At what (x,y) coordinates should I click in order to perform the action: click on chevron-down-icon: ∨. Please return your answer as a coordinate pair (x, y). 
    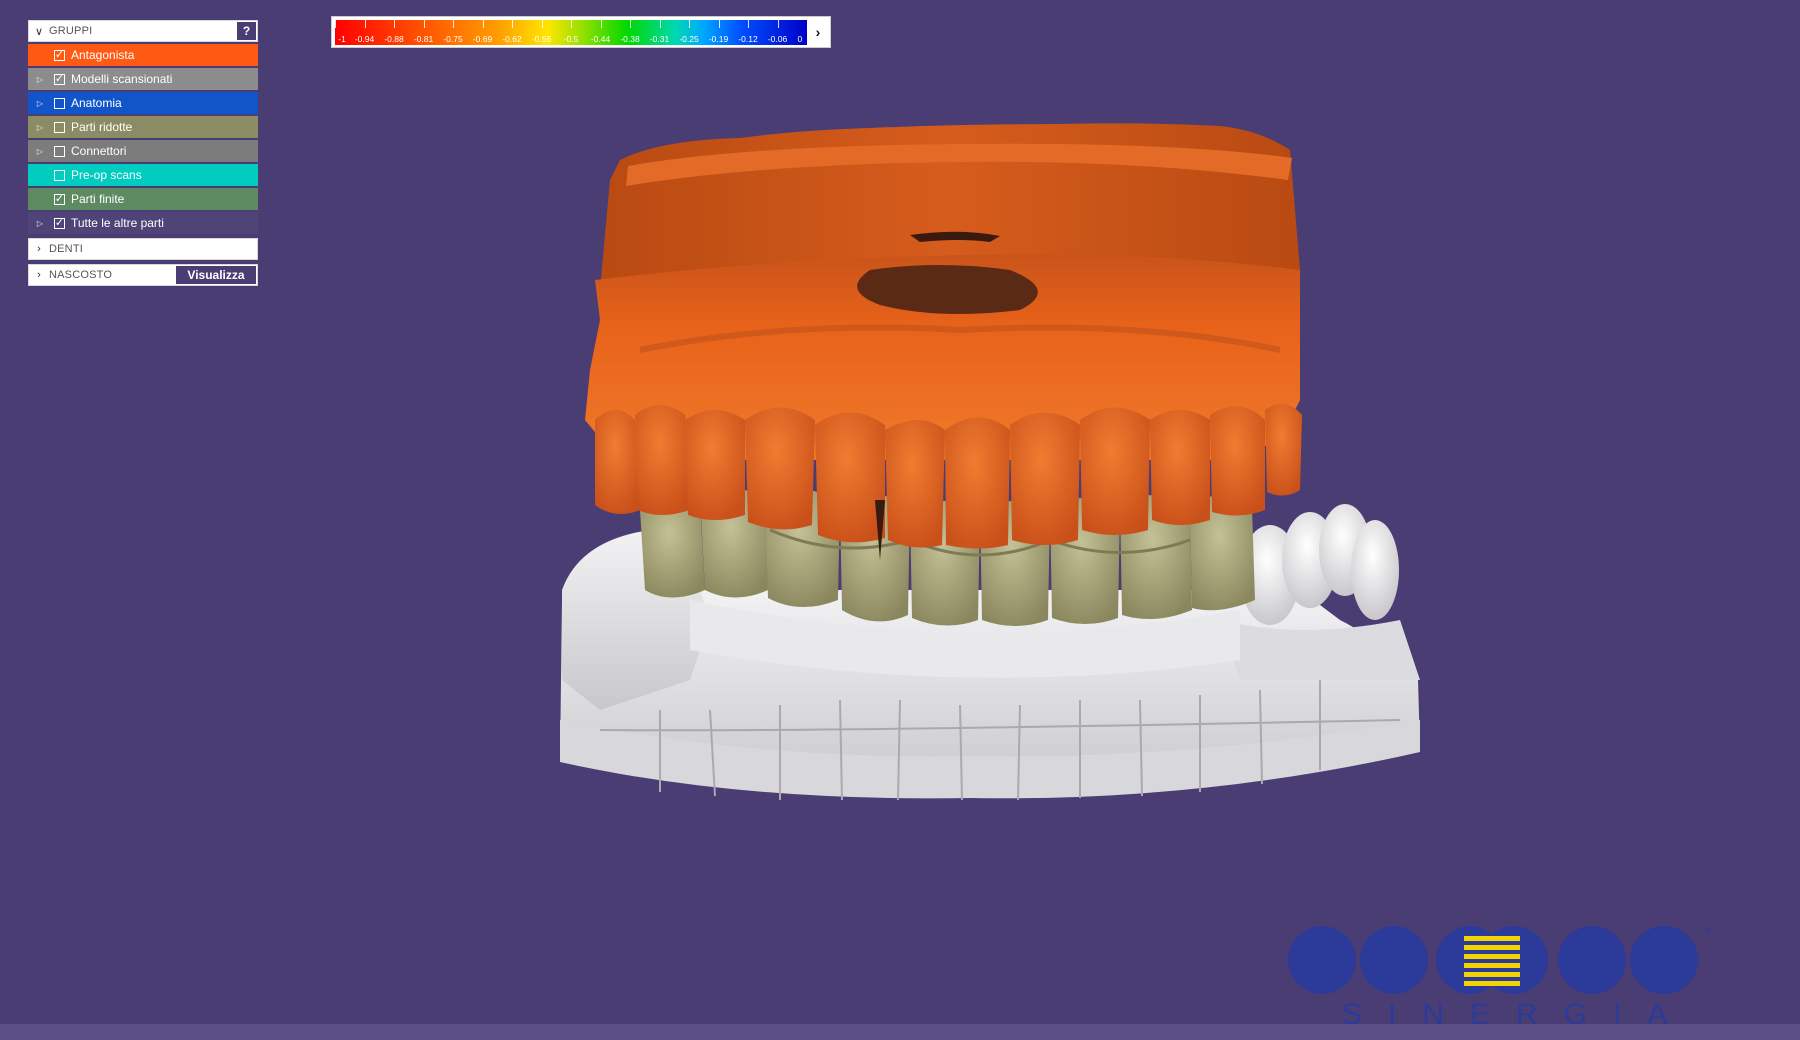
    Looking at the image, I should click on (39, 31).